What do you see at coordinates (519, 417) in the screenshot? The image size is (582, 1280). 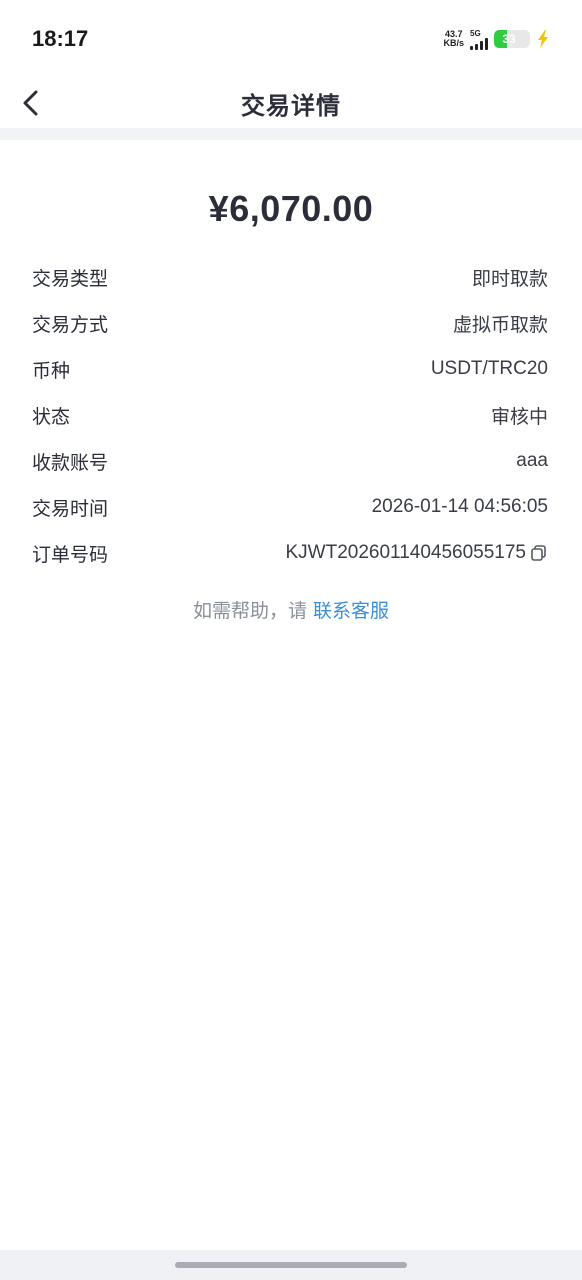 I see `detail-value: 审核中` at bounding box center [519, 417].